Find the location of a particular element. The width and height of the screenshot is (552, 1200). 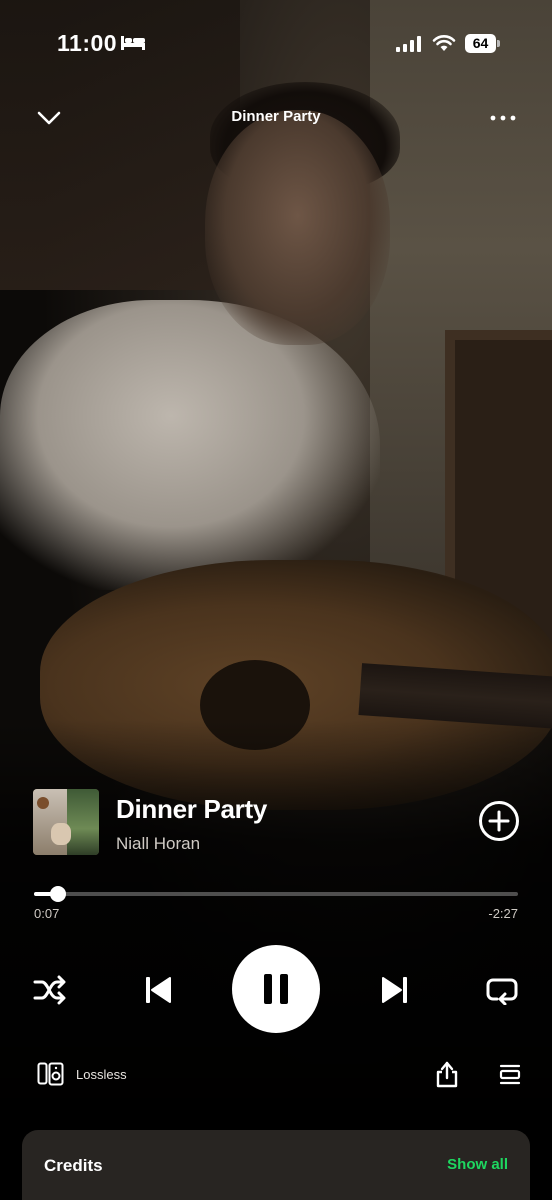

skip-back-icon is located at coordinates (158, 990).